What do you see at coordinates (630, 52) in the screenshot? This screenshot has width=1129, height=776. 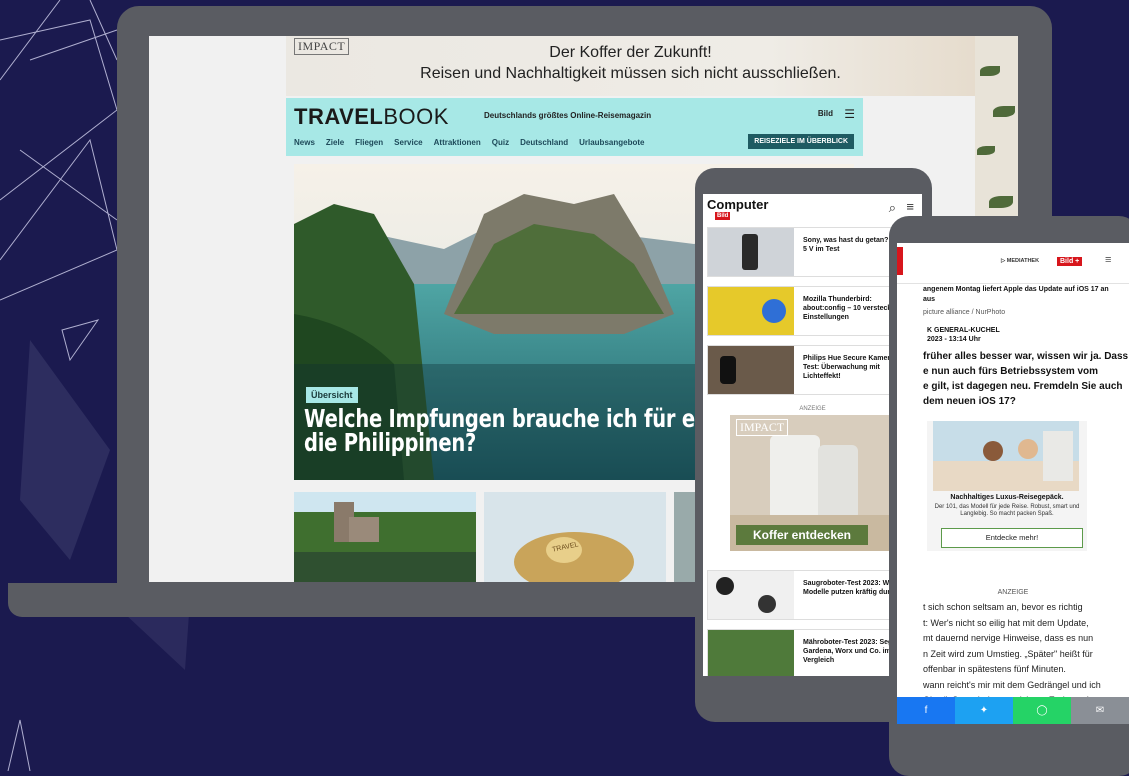 I see `ad-headline: Der Koffer der Zukunft!` at bounding box center [630, 52].